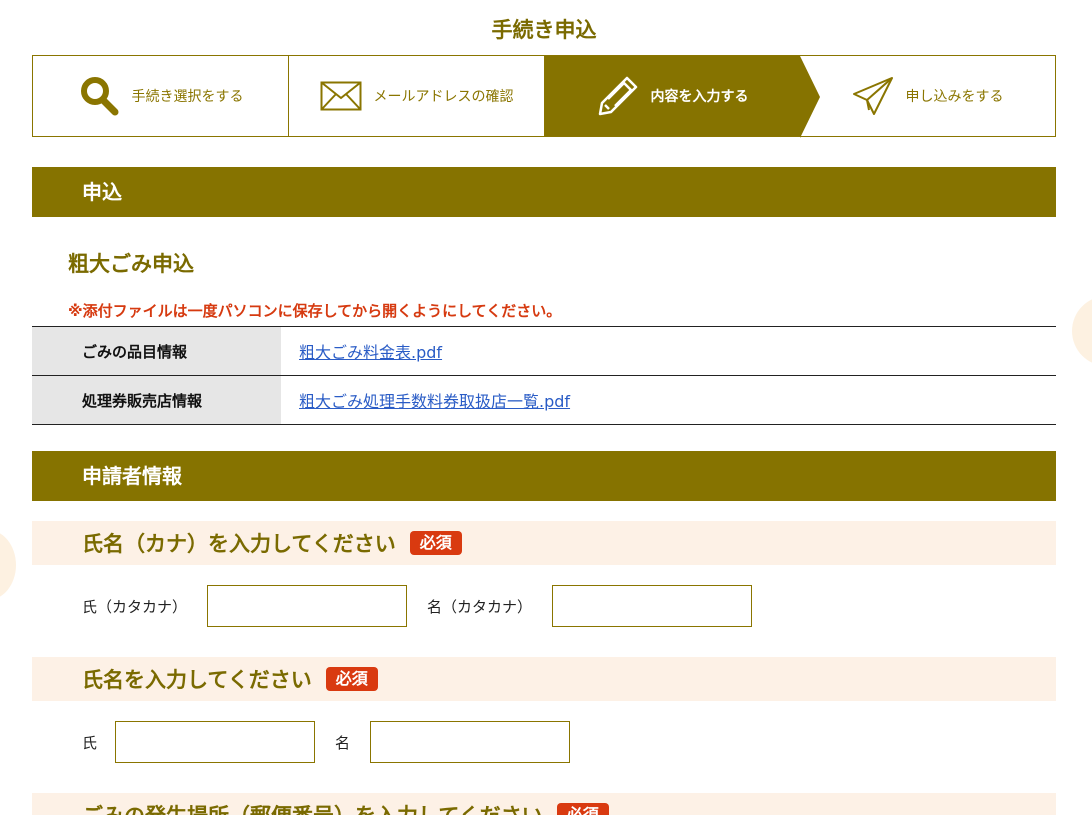 Image resolution: width=1092 pixels, height=815 pixels. Describe the element at coordinates (312, 807) in the screenshot. I see `question-title: ごみの発生場所（郵便番号）を入力してください` at that location.